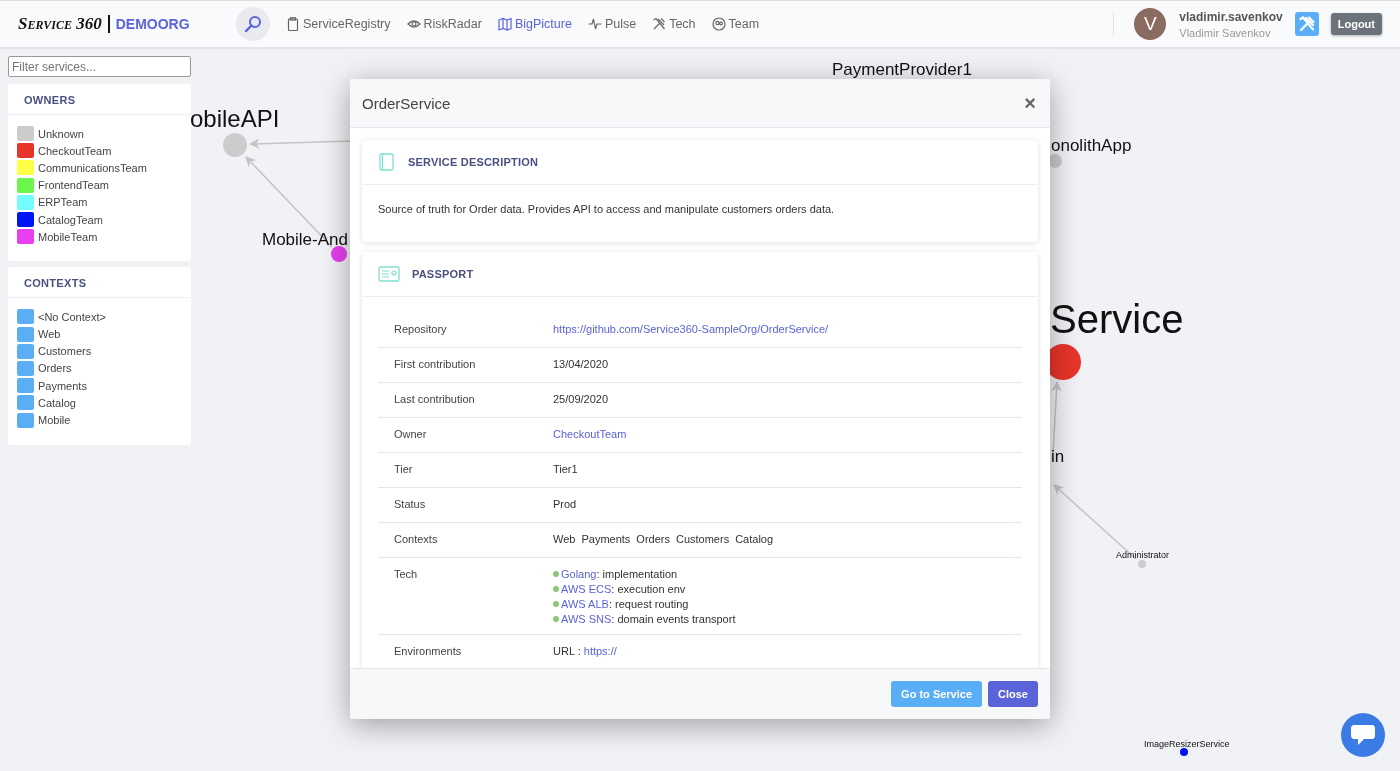 The image size is (1400, 771). Describe the element at coordinates (293, 24) in the screenshot. I see `clipboard-icon` at that location.